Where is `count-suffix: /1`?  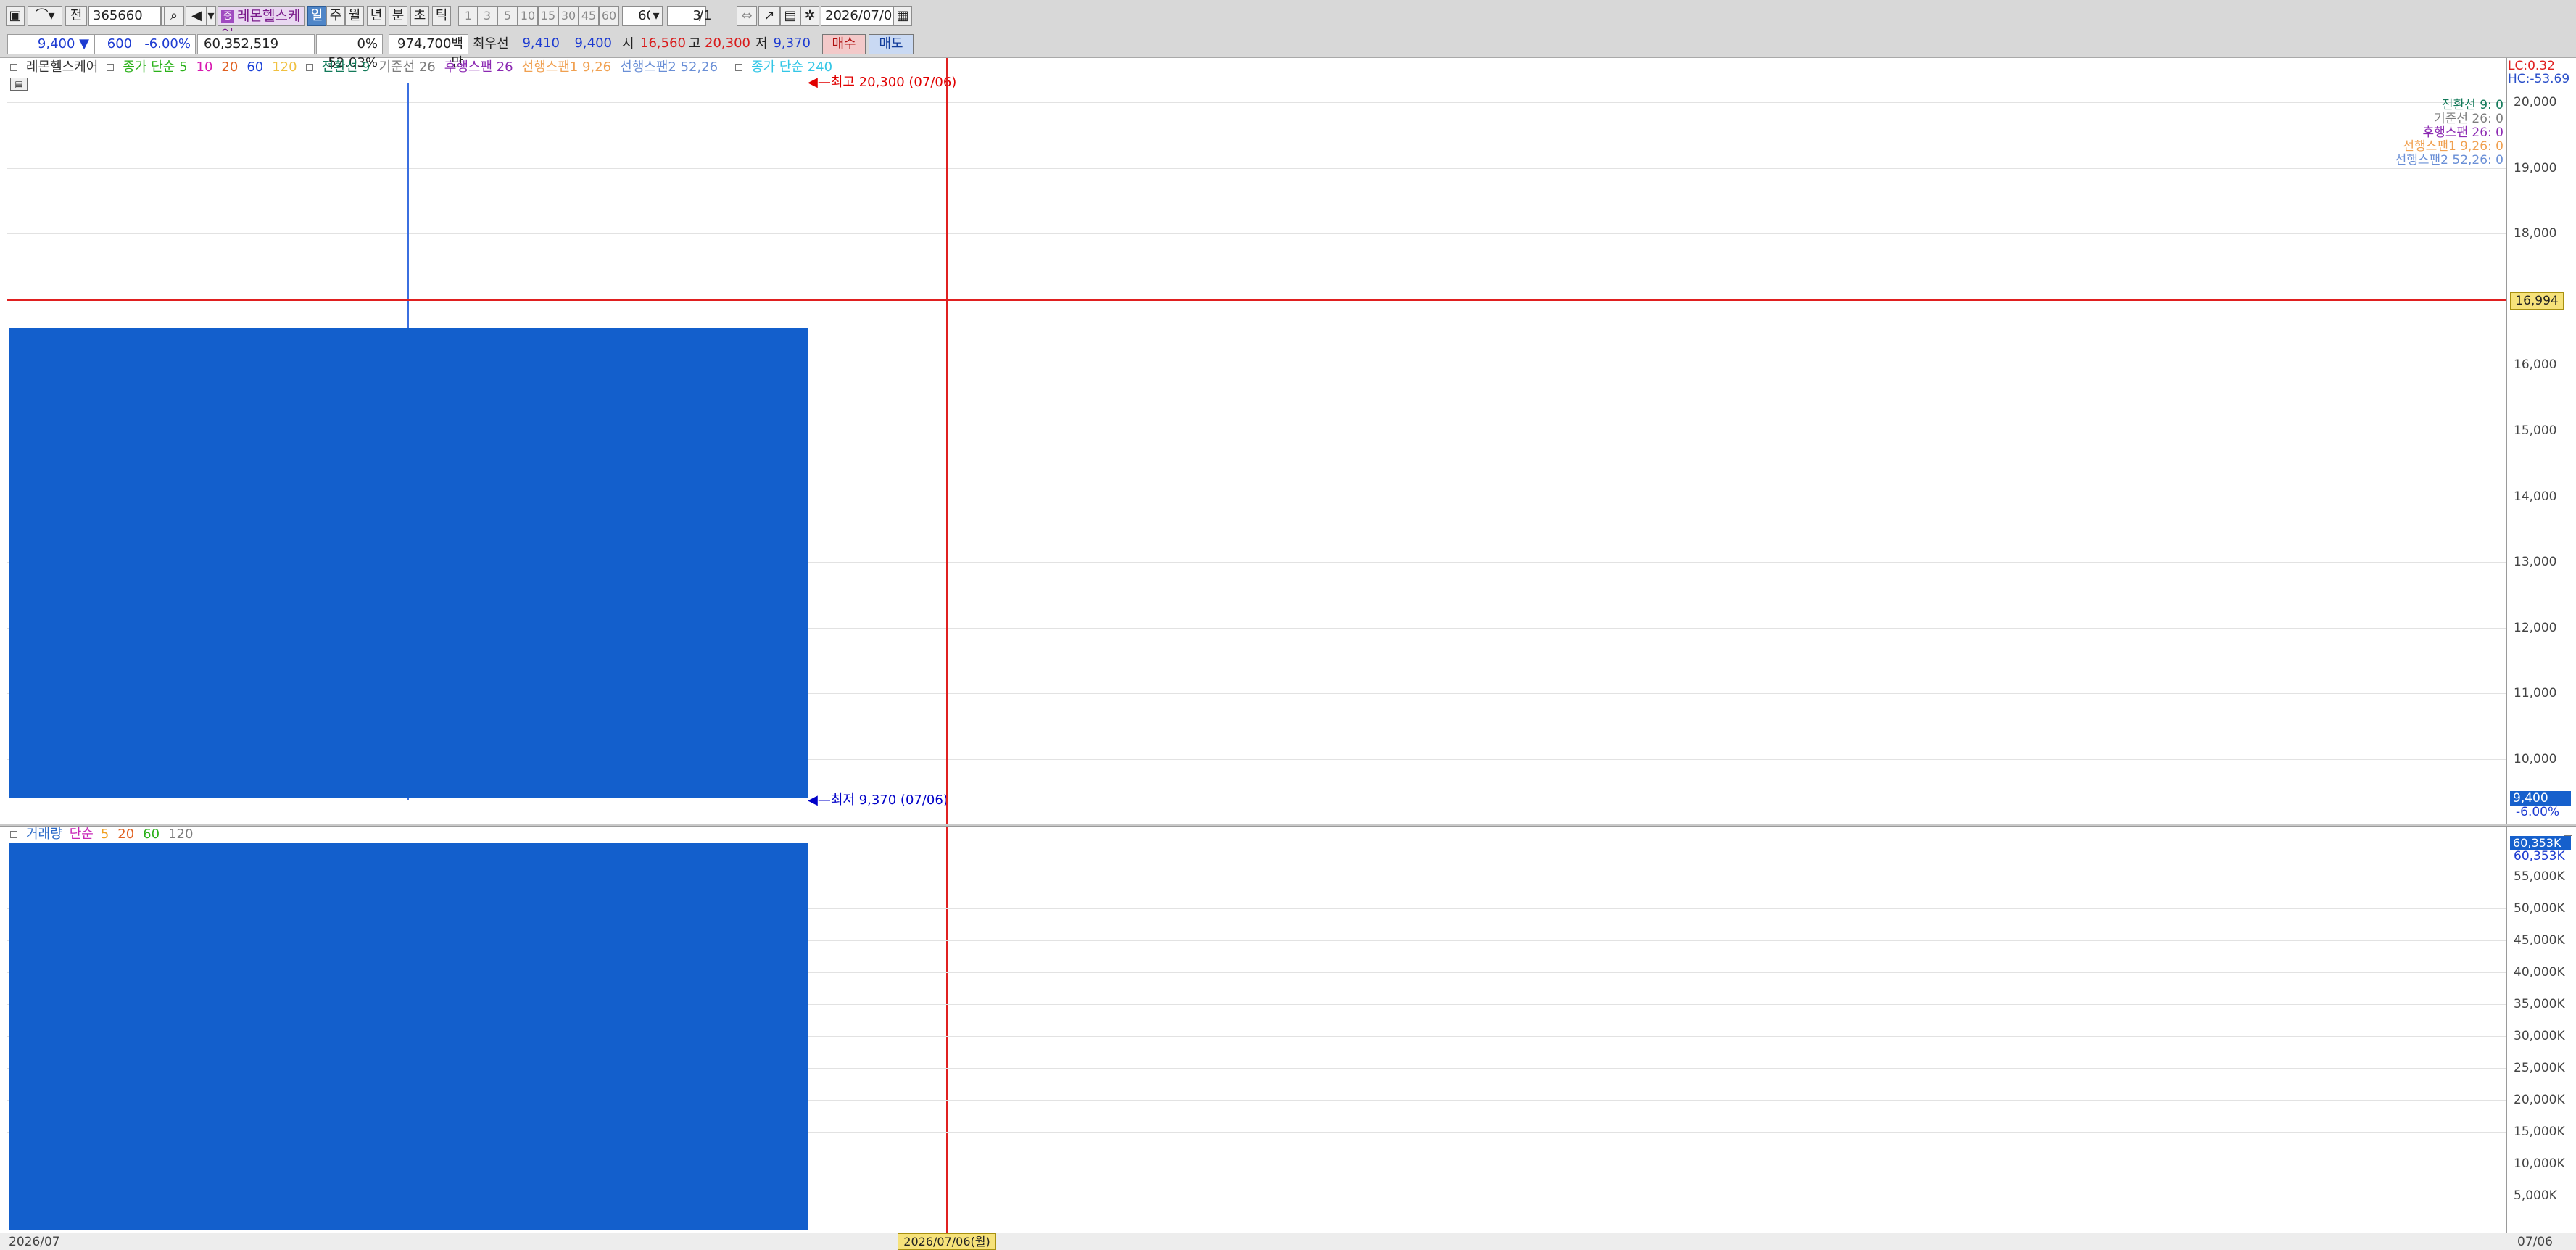
count-suffix: /1 is located at coordinates (705, 15).